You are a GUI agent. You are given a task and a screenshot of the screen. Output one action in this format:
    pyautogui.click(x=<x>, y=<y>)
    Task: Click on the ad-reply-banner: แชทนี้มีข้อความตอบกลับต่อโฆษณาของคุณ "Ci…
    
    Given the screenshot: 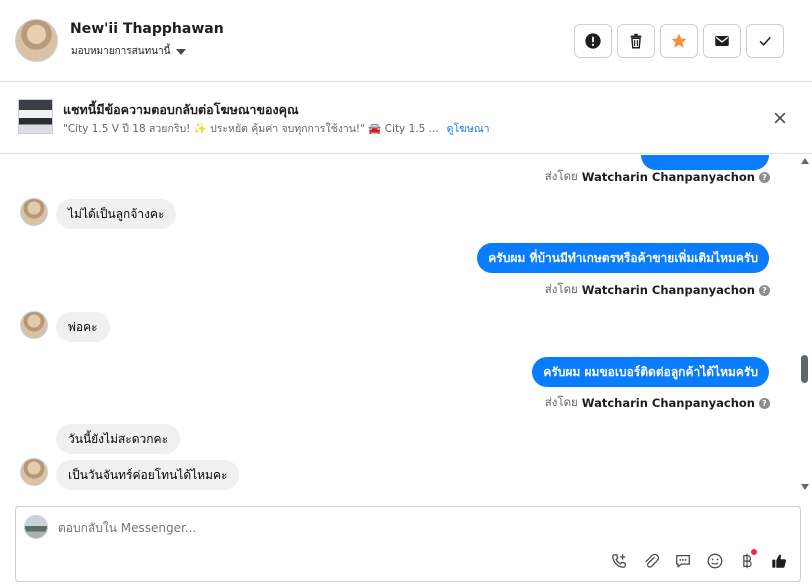 What is the action you would take?
    pyautogui.click(x=406, y=118)
    